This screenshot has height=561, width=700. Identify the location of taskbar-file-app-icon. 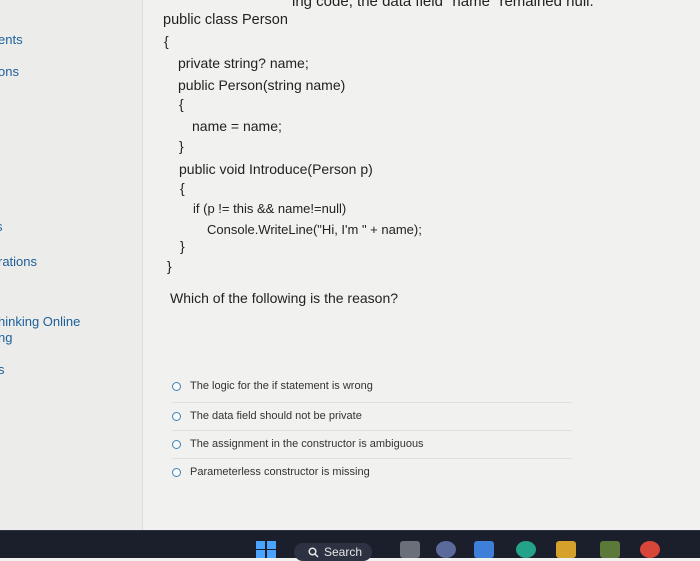
(410, 549).